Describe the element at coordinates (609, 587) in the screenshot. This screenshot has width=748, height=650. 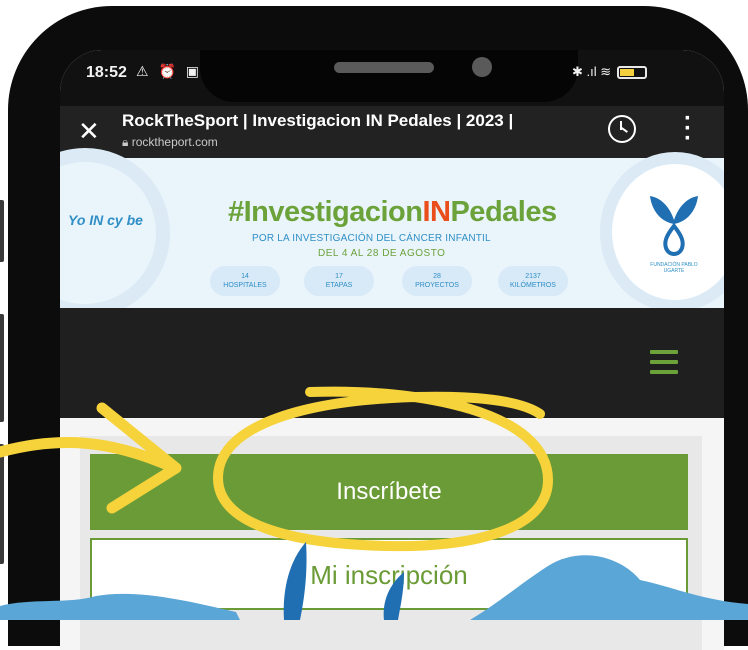
I see `decorative-cloud-right` at that location.